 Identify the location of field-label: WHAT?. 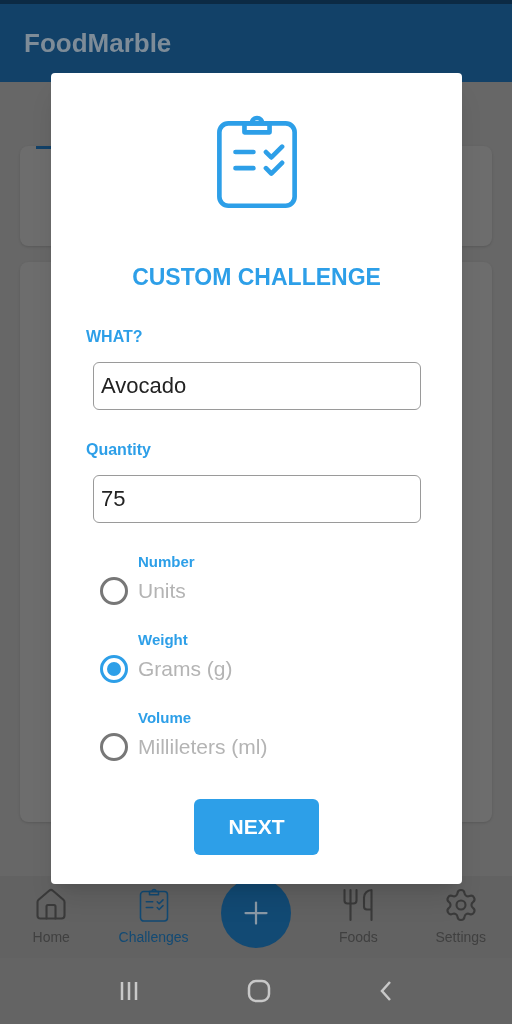
(115, 336).